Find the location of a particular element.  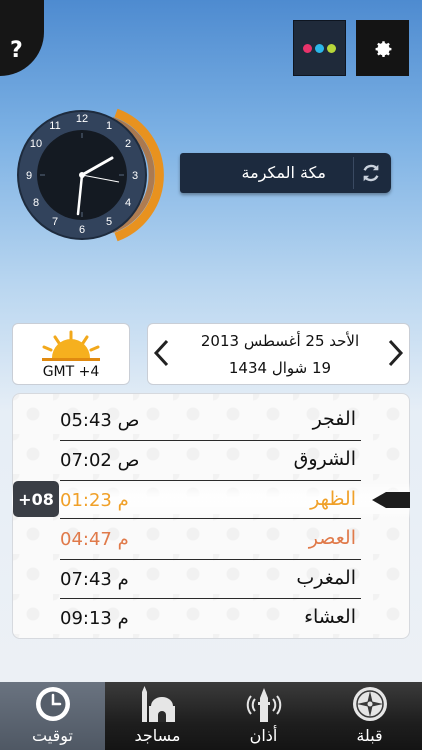

clock-number-6: 6 is located at coordinates (82, 230).